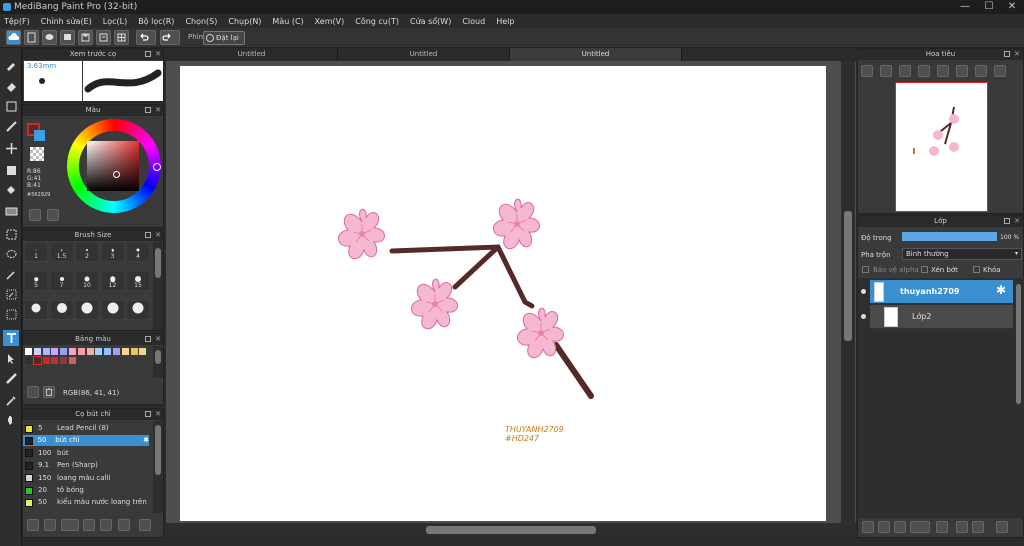  Describe the element at coordinates (941, 147) in the screenshot. I see `navigator-thumbnail` at that location.